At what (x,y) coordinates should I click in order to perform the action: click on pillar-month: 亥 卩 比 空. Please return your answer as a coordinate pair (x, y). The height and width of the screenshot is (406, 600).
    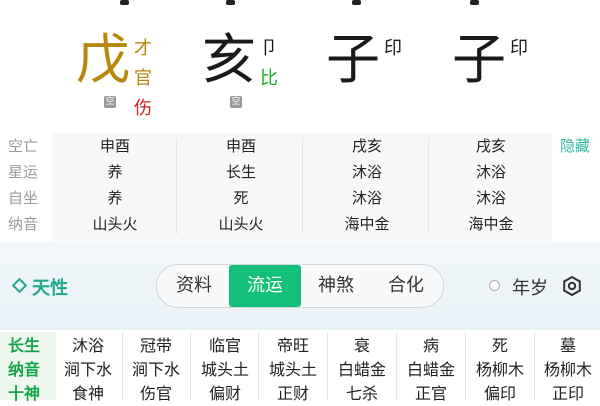
    Looking at the image, I should click on (262, 77).